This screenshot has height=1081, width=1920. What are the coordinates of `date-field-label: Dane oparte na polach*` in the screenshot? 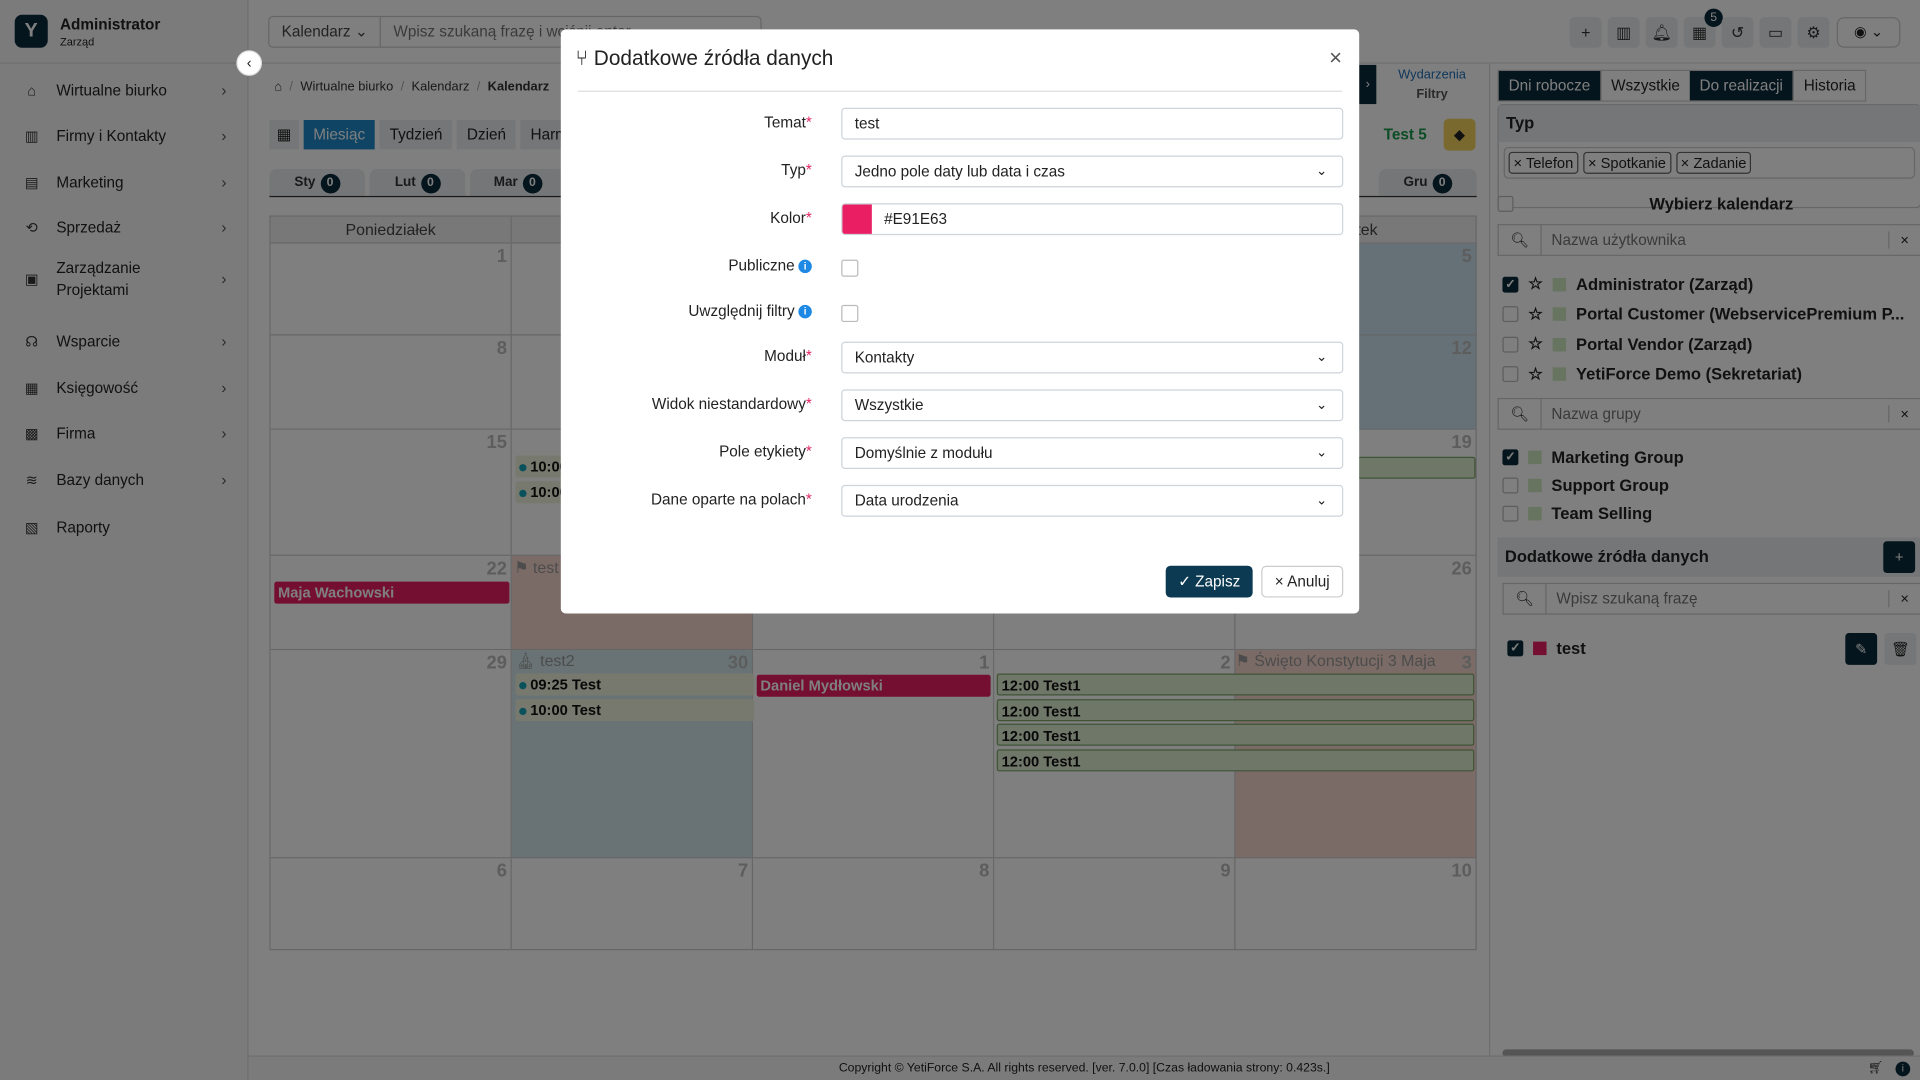 It's located at (731, 500).